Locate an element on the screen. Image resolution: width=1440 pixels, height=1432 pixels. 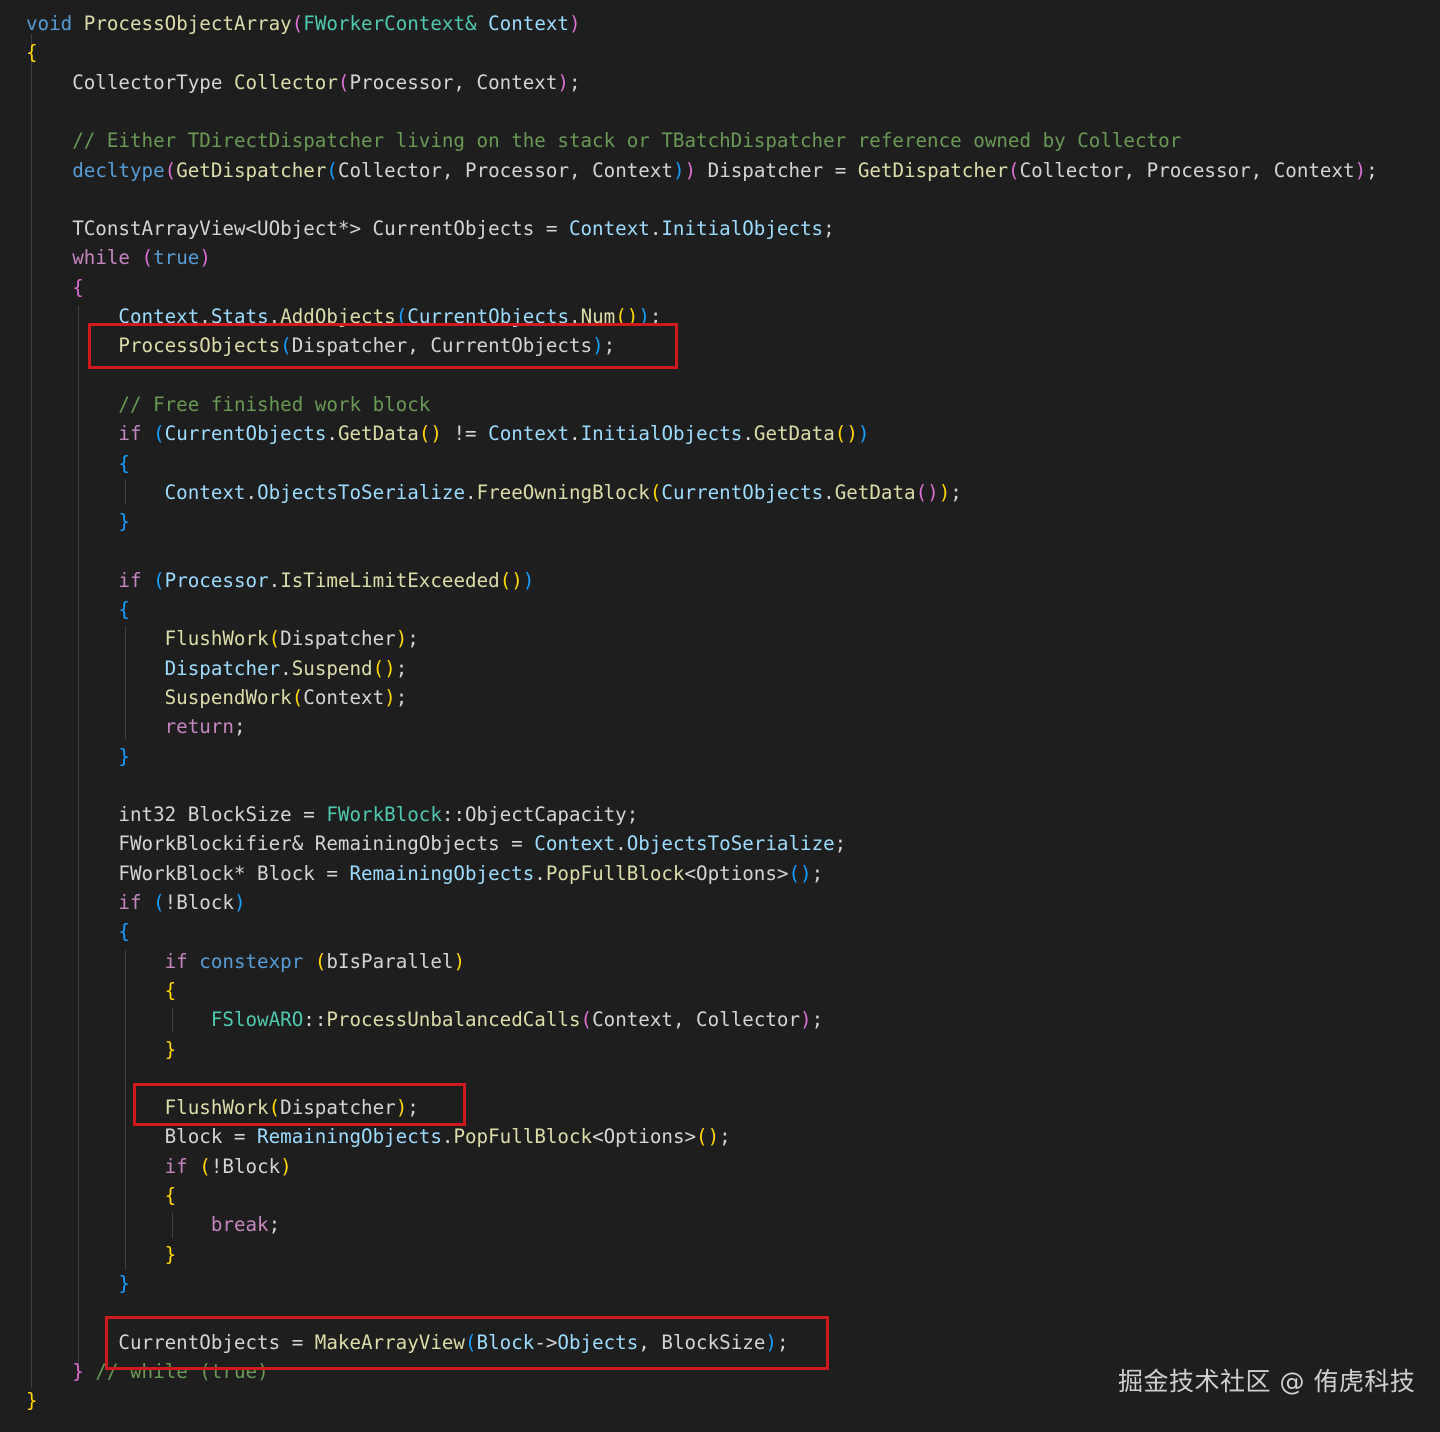
code-line: Dispatcher.Suspend(); is located at coordinates (217, 668).